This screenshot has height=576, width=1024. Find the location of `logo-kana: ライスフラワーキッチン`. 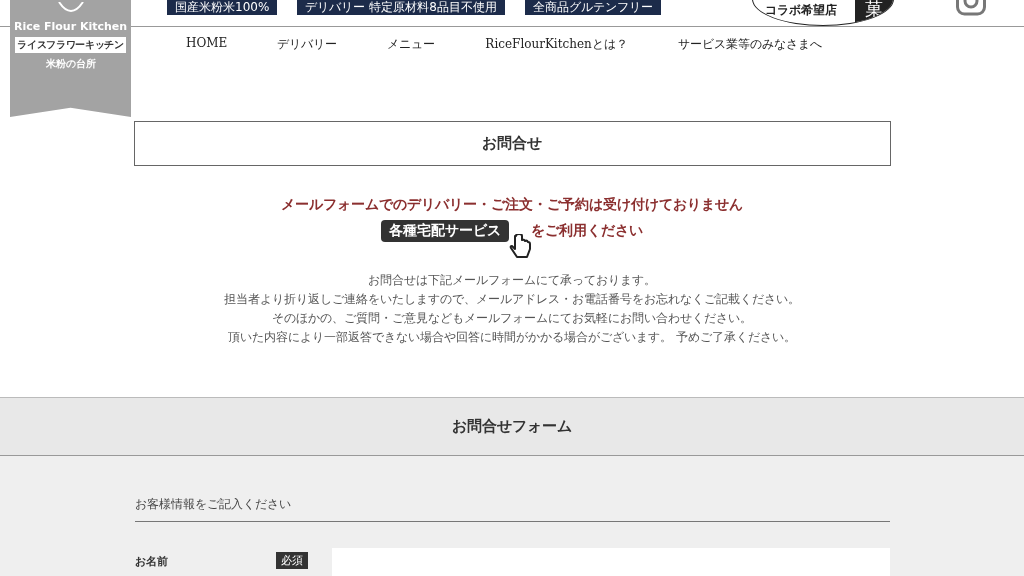

logo-kana: ライスフラワーキッチン is located at coordinates (70, 45).